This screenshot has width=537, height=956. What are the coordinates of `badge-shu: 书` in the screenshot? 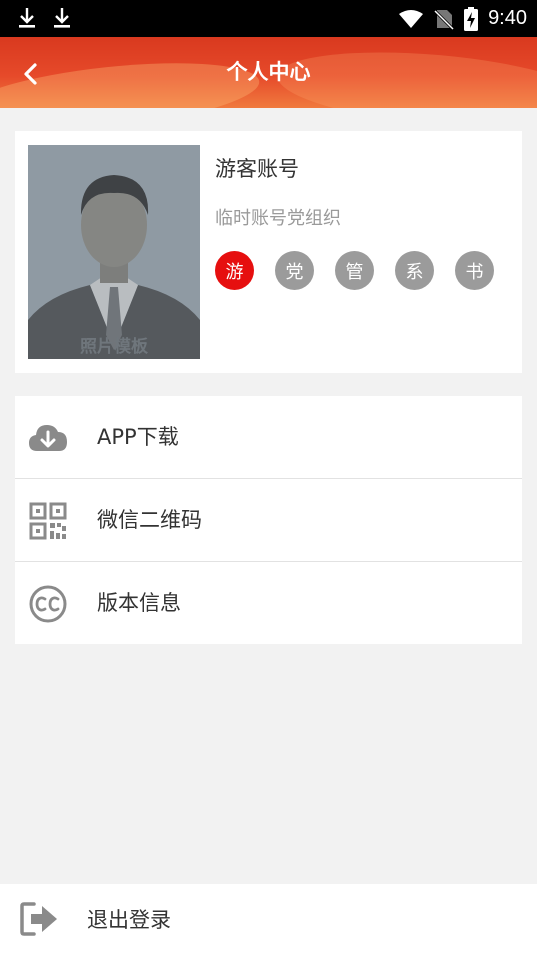 It's located at (474, 270).